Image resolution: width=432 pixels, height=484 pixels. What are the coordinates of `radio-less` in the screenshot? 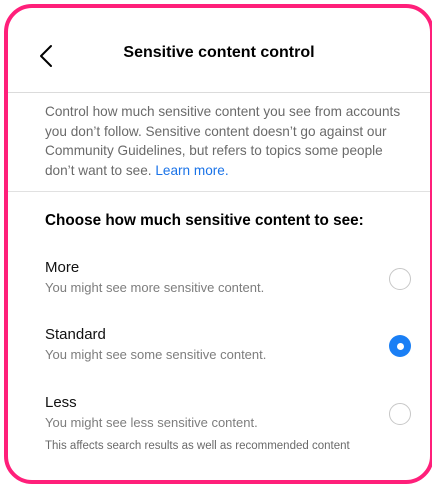 It's located at (400, 414).